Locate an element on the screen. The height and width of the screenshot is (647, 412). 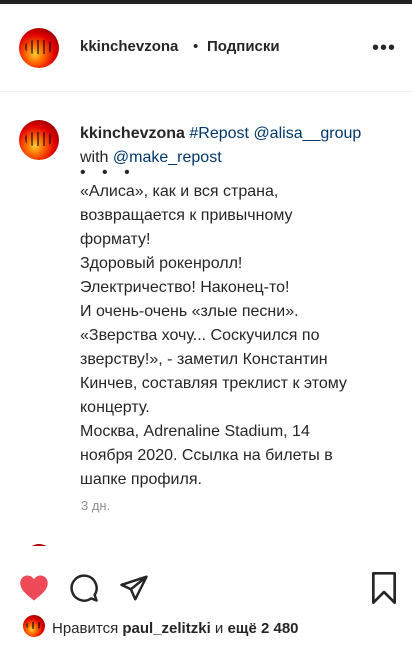
caption-line: формату! is located at coordinates (115, 239).